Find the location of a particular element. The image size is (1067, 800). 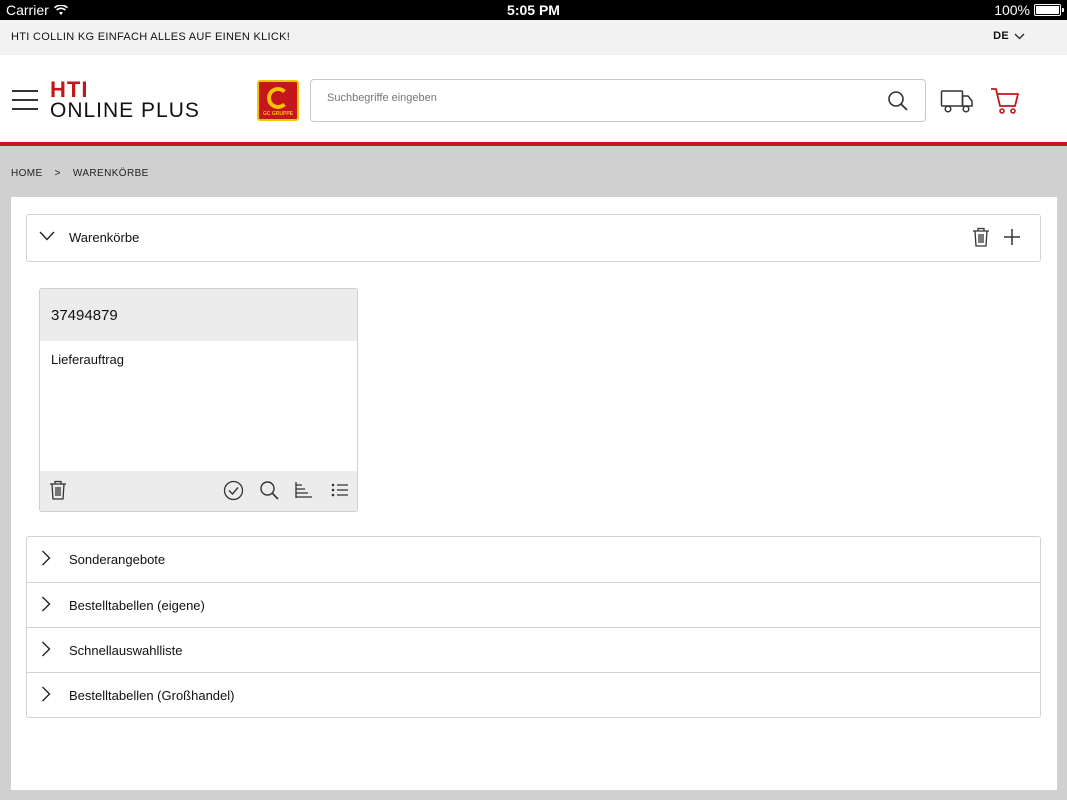

status-bar: Carrier 5:05 PM 100% is located at coordinates (533, 10).